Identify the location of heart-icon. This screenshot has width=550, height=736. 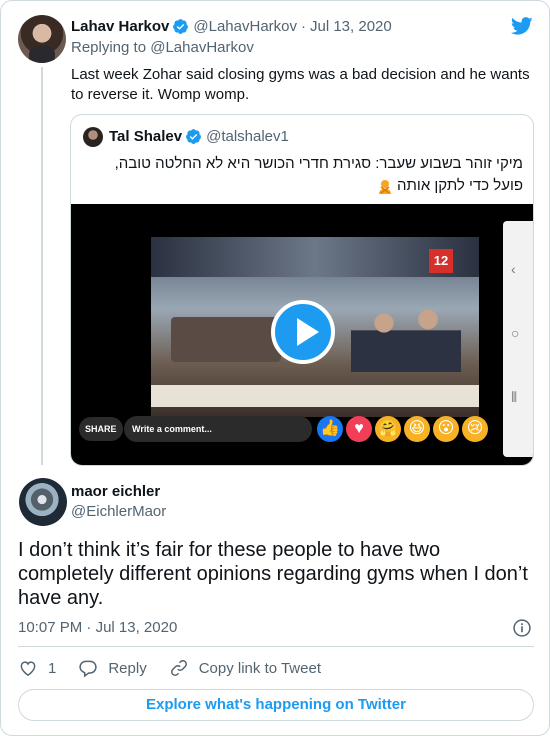
(28, 668).